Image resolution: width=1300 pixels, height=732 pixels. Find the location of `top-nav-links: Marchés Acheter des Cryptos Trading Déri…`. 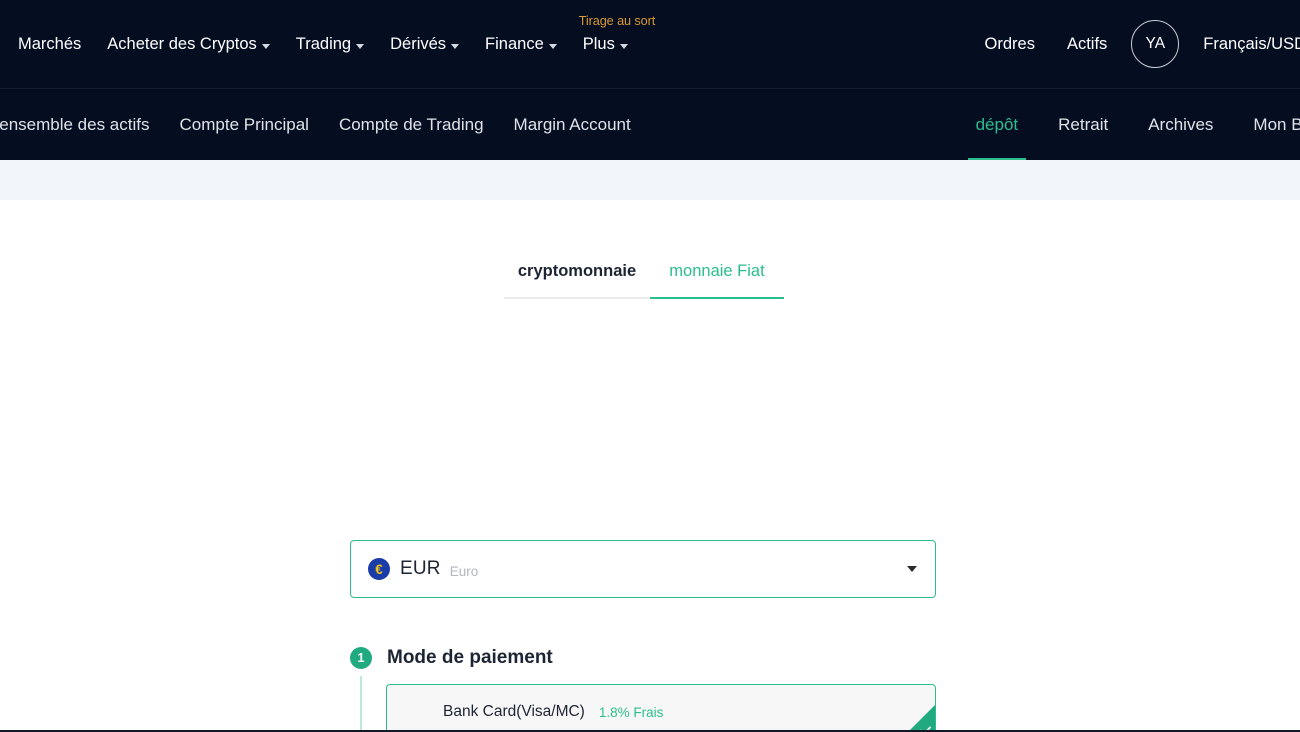

top-nav-links: Marchés Acheter des Cryptos Trading Déri… is located at coordinates (328, 34).